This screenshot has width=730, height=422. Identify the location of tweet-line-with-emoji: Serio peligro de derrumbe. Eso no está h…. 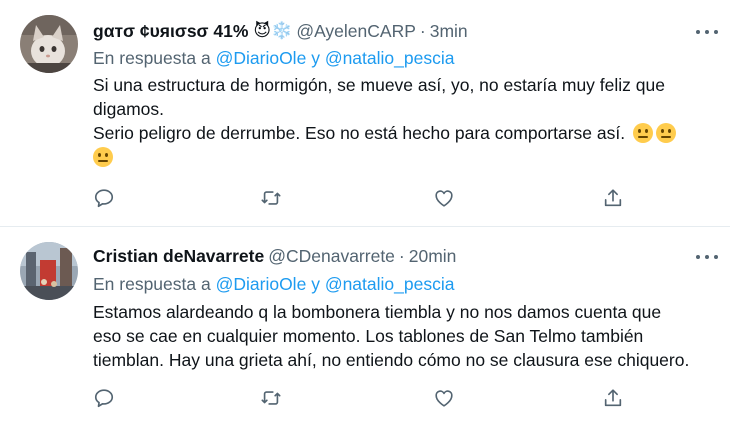
(384, 133).